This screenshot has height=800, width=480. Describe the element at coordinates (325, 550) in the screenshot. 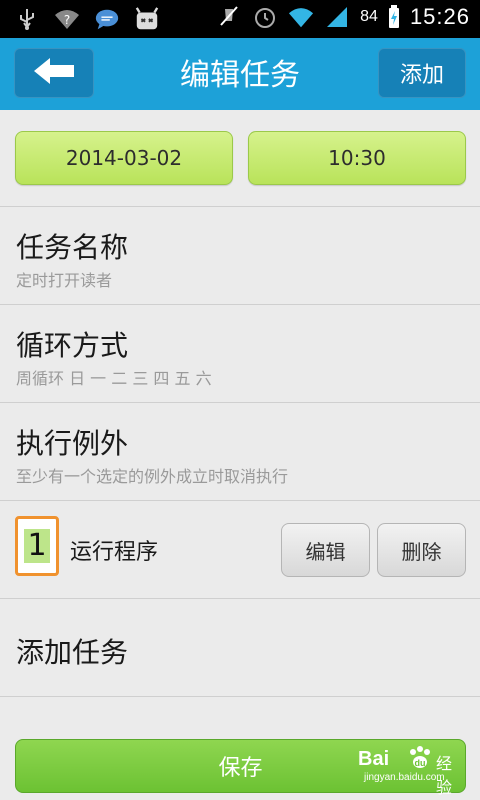

I see `edit-button: 编辑` at that location.